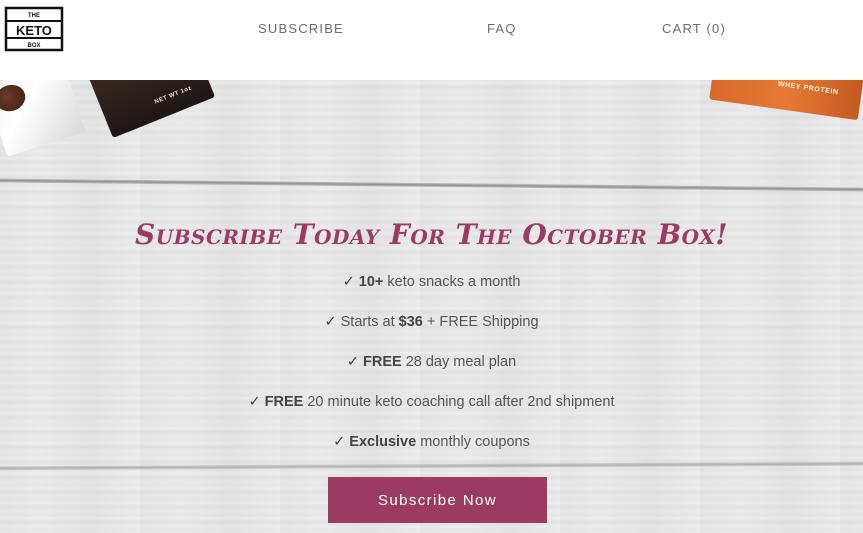  Describe the element at coordinates (694, 28) in the screenshot. I see `nav-cart-link: CART (0)` at that location.